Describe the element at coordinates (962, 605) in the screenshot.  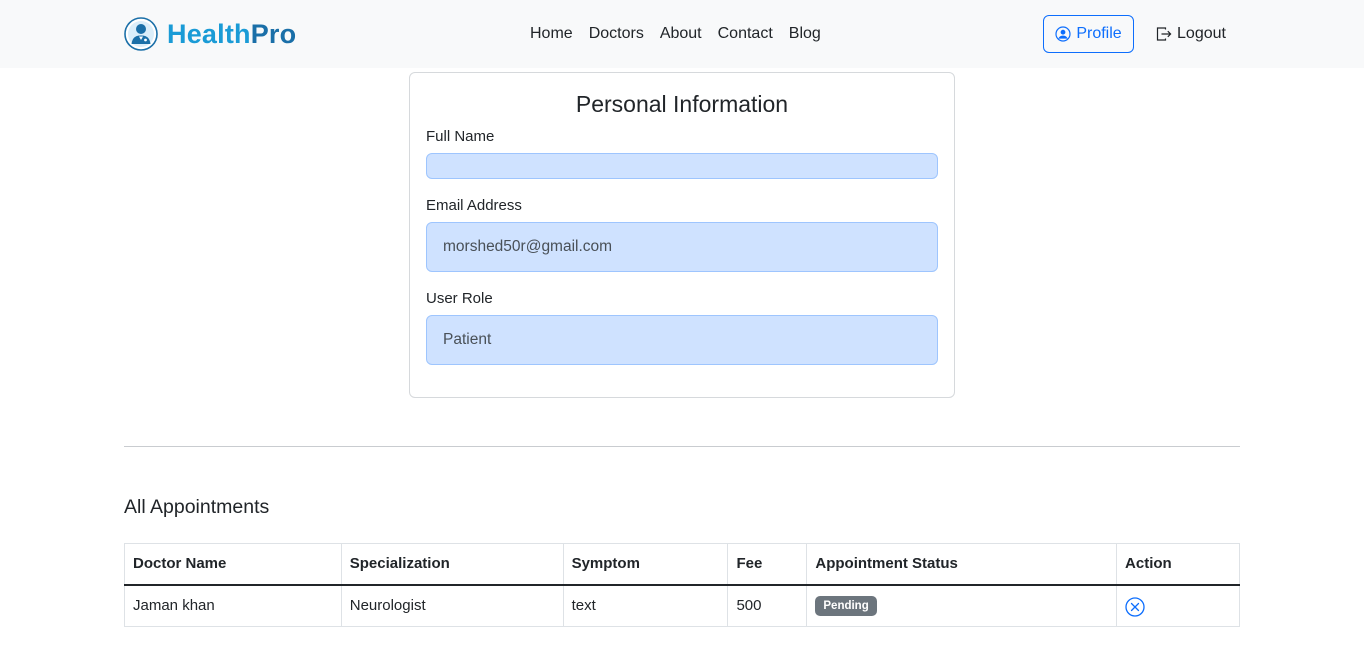
I see `cell-status: Pending` at that location.